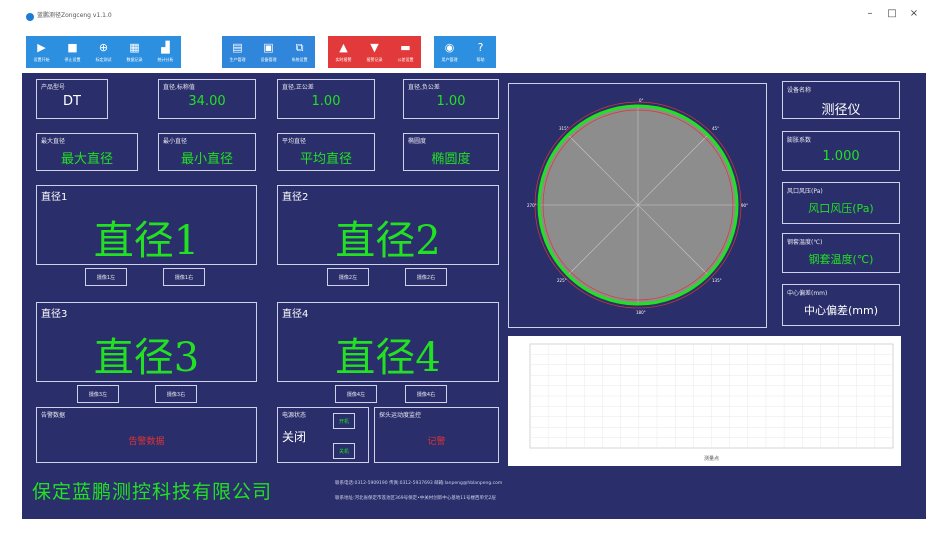 Image resolution: width=949 pixels, height=534 pixels. What do you see at coordinates (237, 59) in the screenshot?
I see `toolbar-button-label: 生产管理` at bounding box center [237, 59].